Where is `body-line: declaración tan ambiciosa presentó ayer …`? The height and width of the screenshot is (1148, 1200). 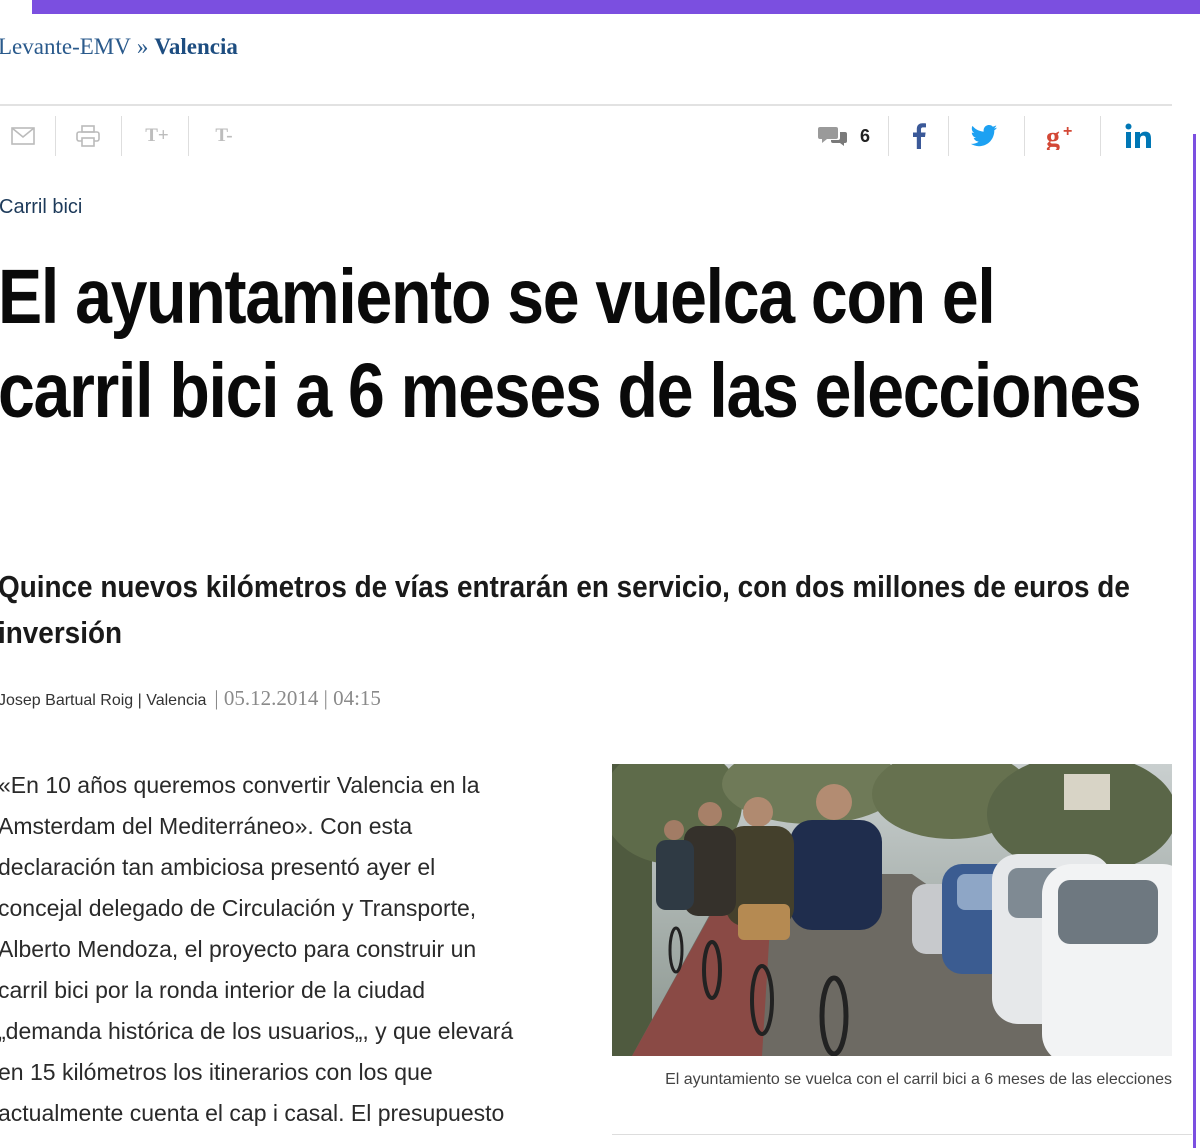 body-line: declaración tan ambiciosa presentó ayer … is located at coordinates (218, 867).